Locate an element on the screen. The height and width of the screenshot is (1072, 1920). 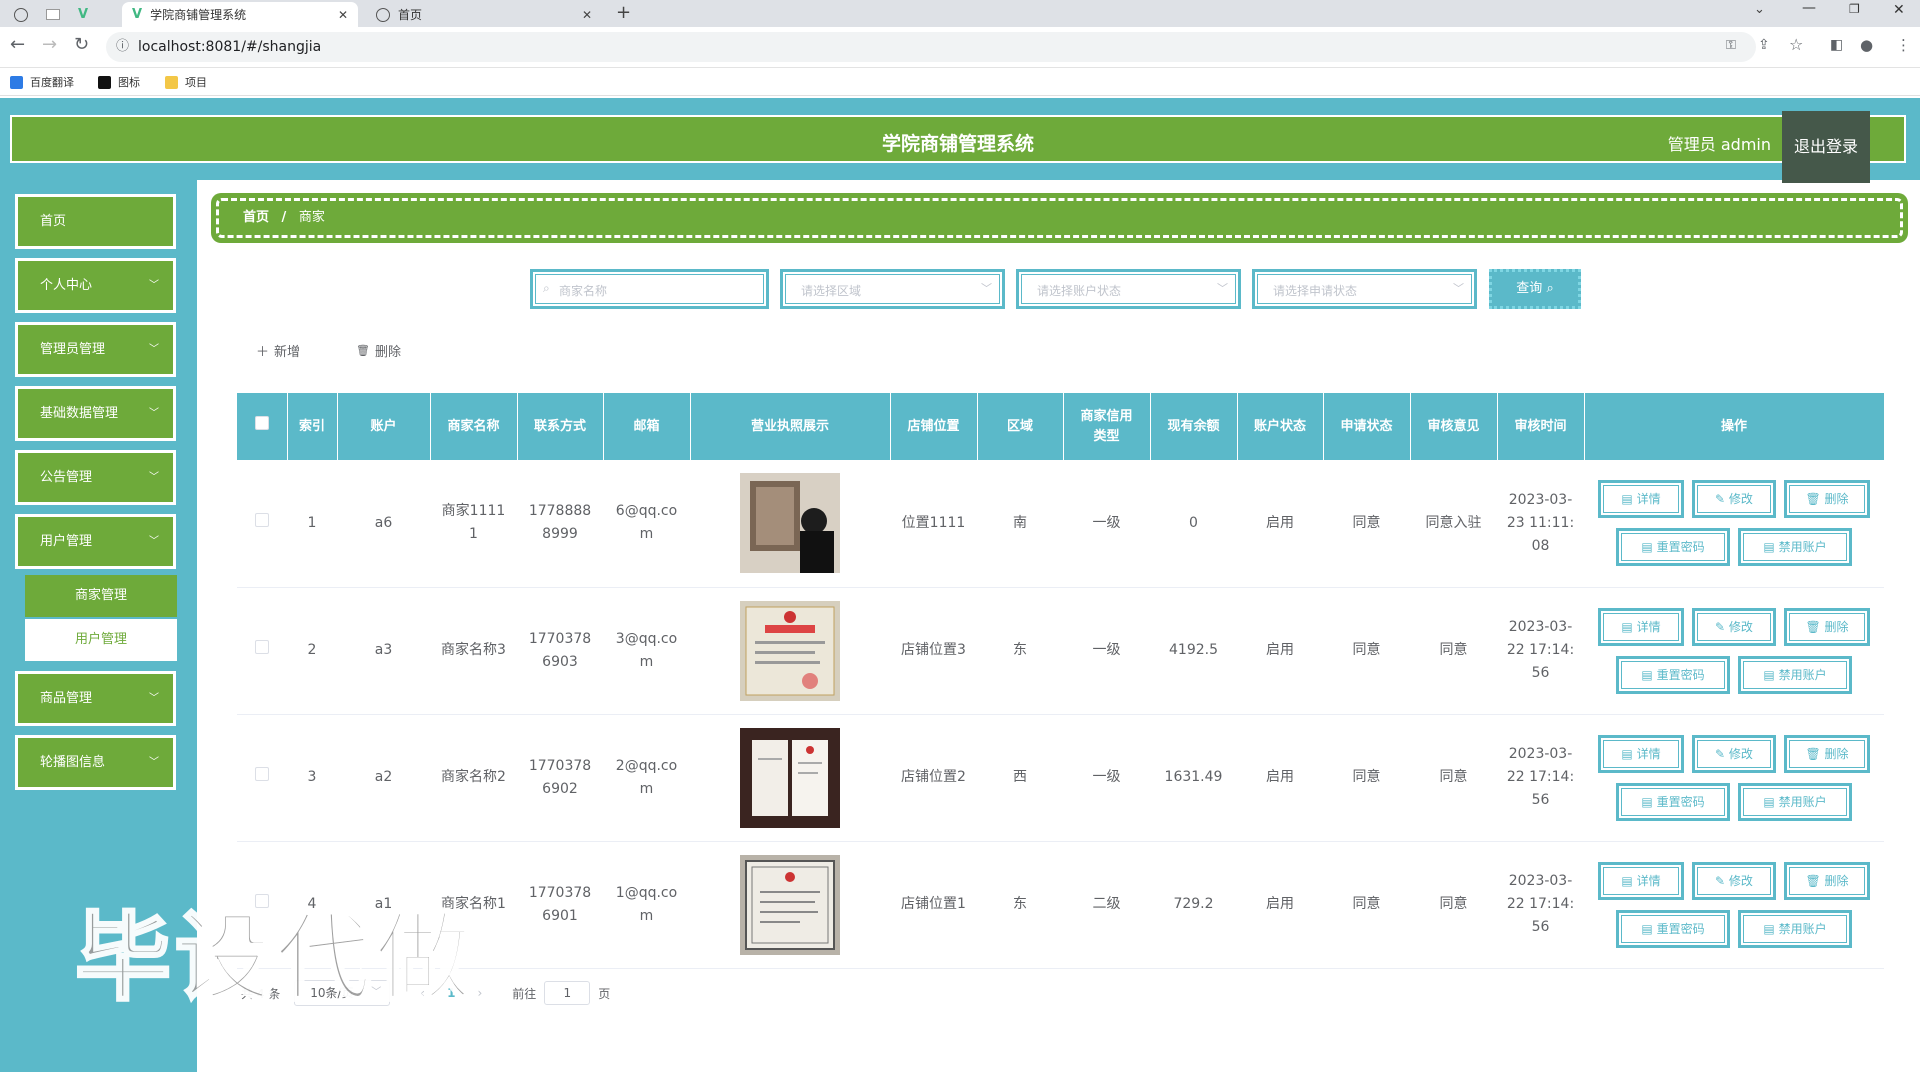
minimize-icon: — is located at coordinates (1809, 8).